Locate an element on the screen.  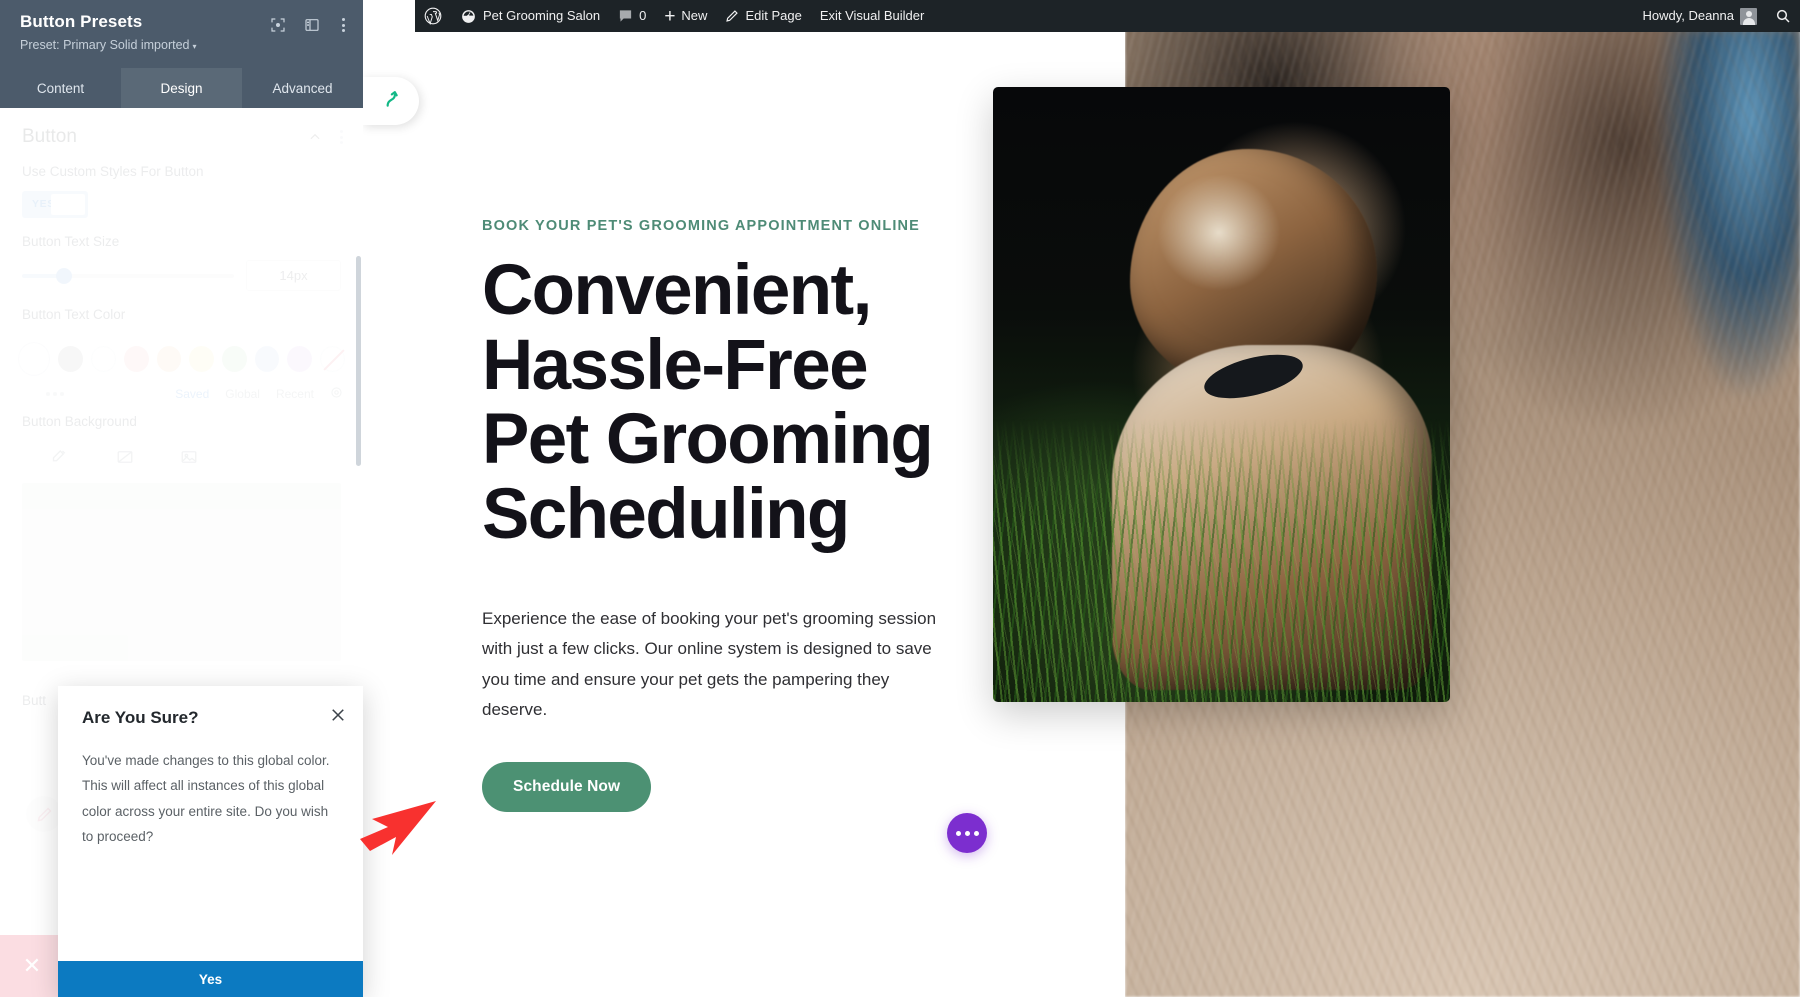
visual-builder-toggle-pill is located at coordinates (391, 101).